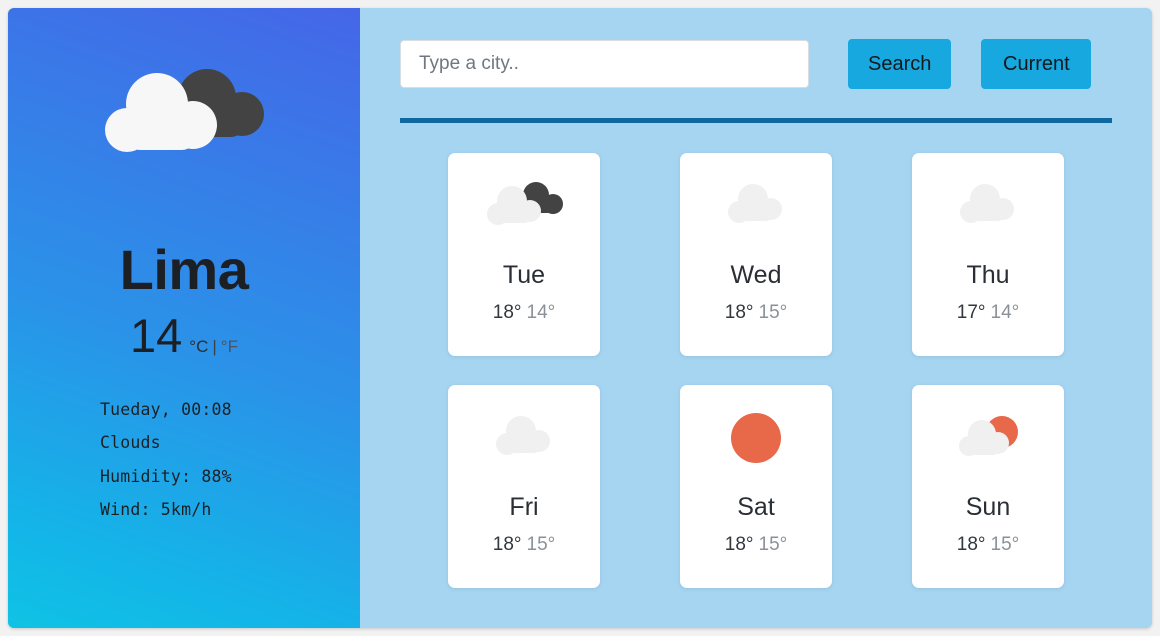  Describe the element at coordinates (756, 507) in the screenshot. I see `forecast-day: Sat` at that location.